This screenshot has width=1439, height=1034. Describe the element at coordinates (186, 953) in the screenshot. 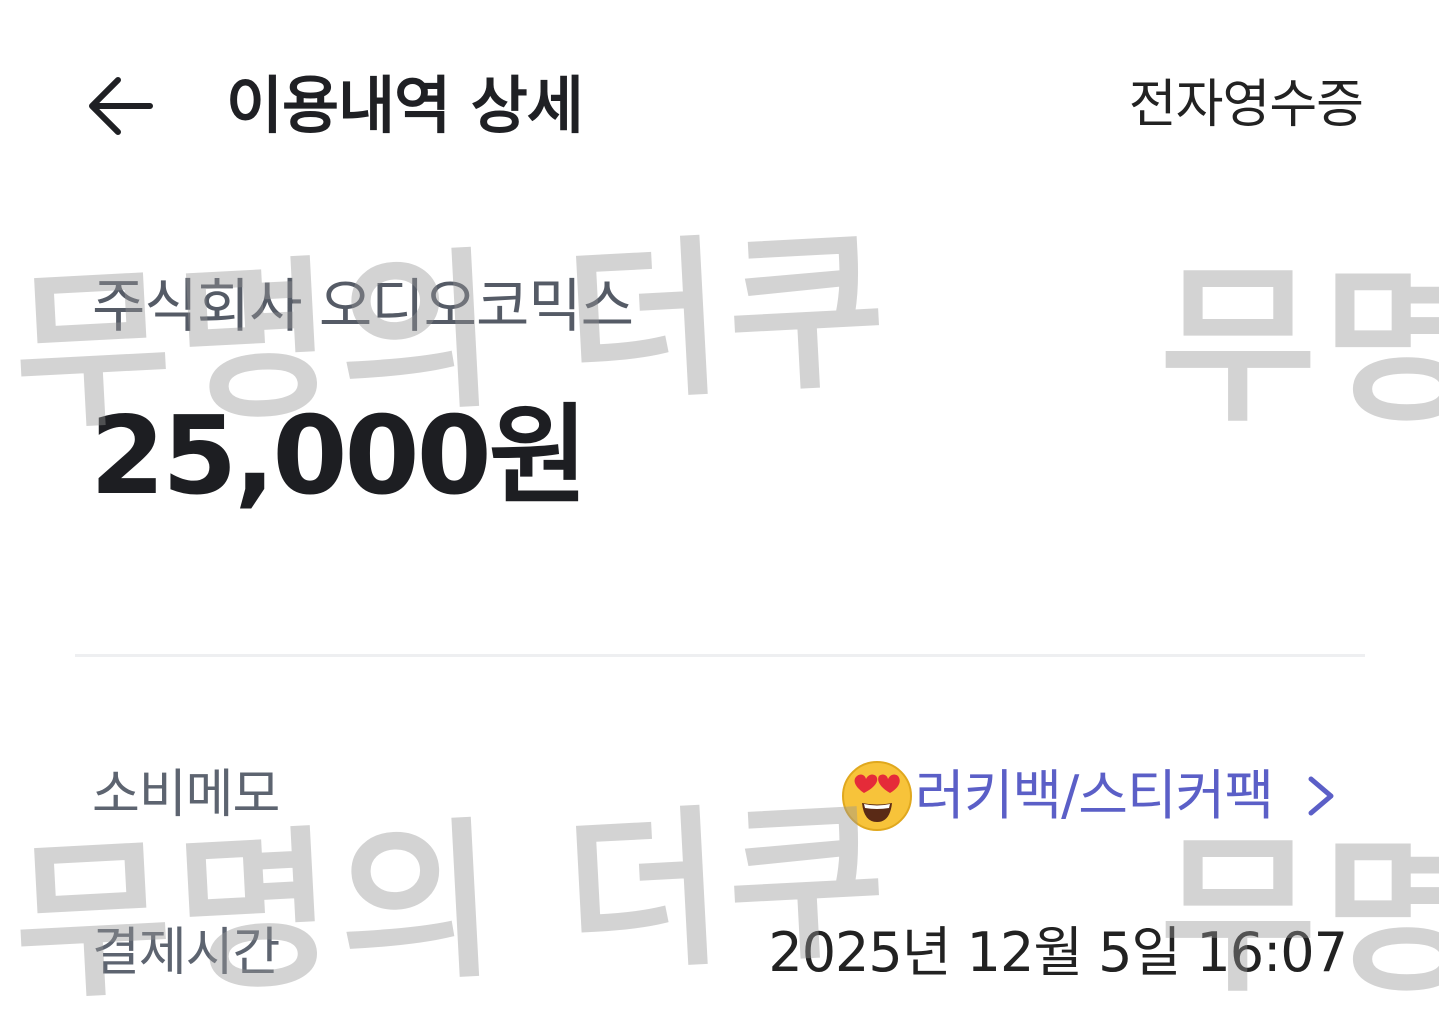

I see `payment-time-label: 결제시간` at that location.